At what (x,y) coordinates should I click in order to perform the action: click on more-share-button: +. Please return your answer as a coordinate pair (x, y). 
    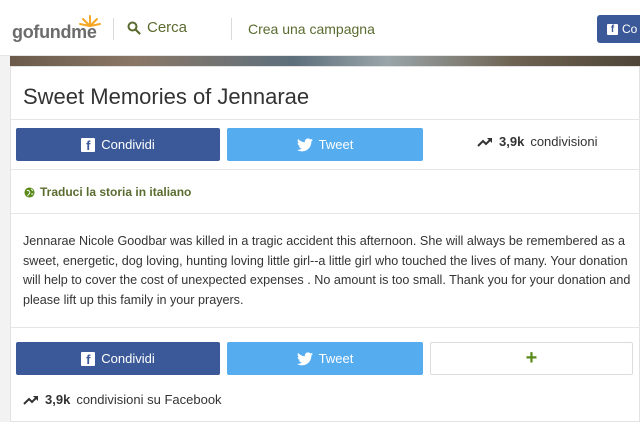
    Looking at the image, I should click on (531, 358).